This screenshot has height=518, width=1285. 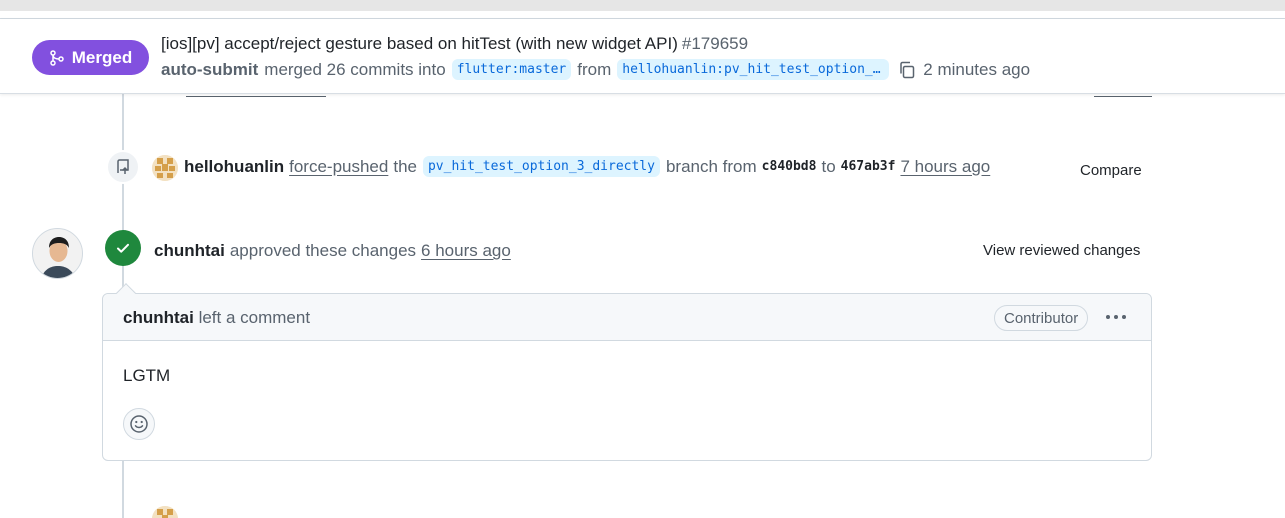 I want to click on to-text: to, so click(x=828, y=166).